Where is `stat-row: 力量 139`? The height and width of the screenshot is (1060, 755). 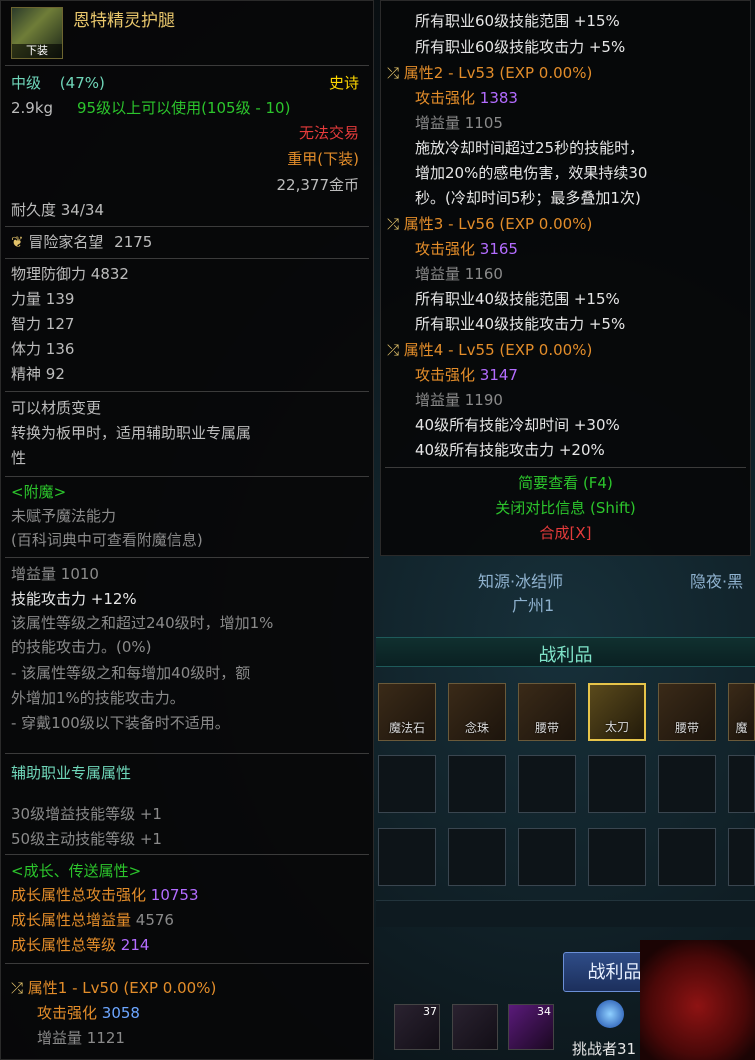 stat-row: 力量 139 is located at coordinates (42, 299).